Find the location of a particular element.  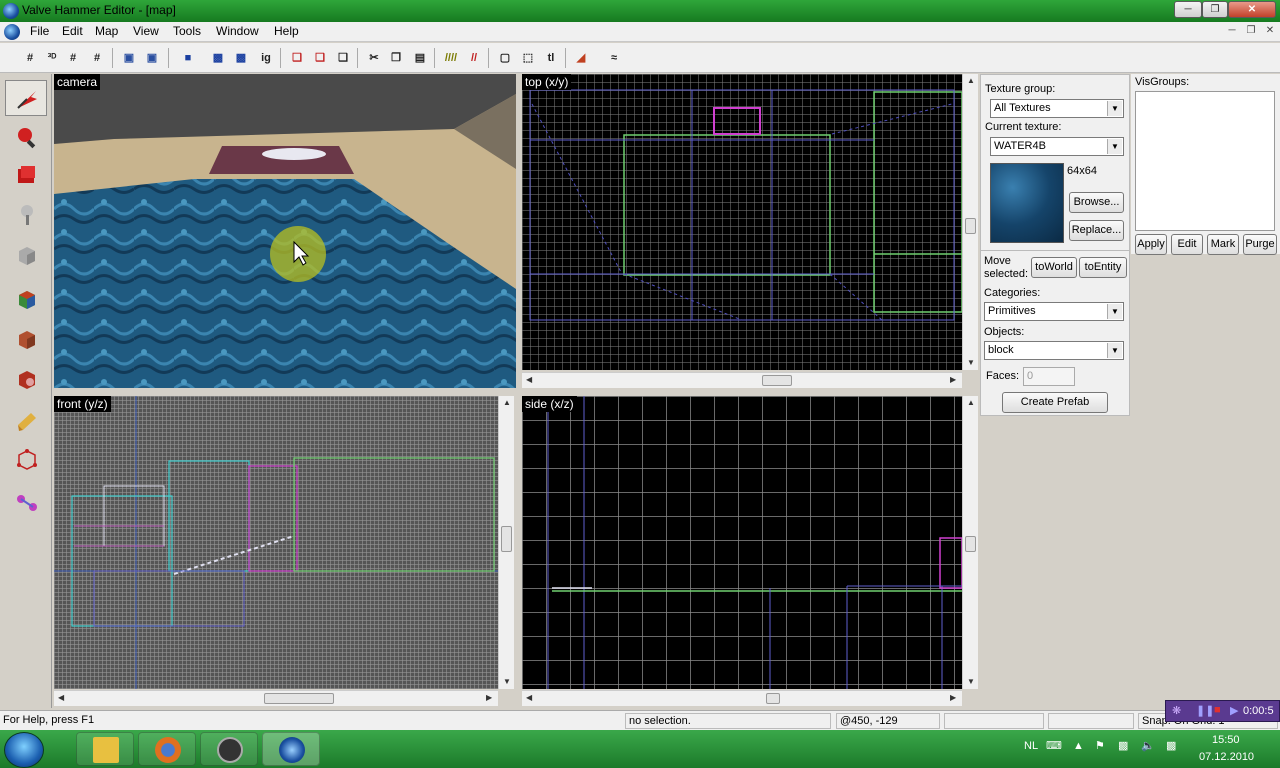

texture-lock-icon: //// is located at coordinates (451, 58).